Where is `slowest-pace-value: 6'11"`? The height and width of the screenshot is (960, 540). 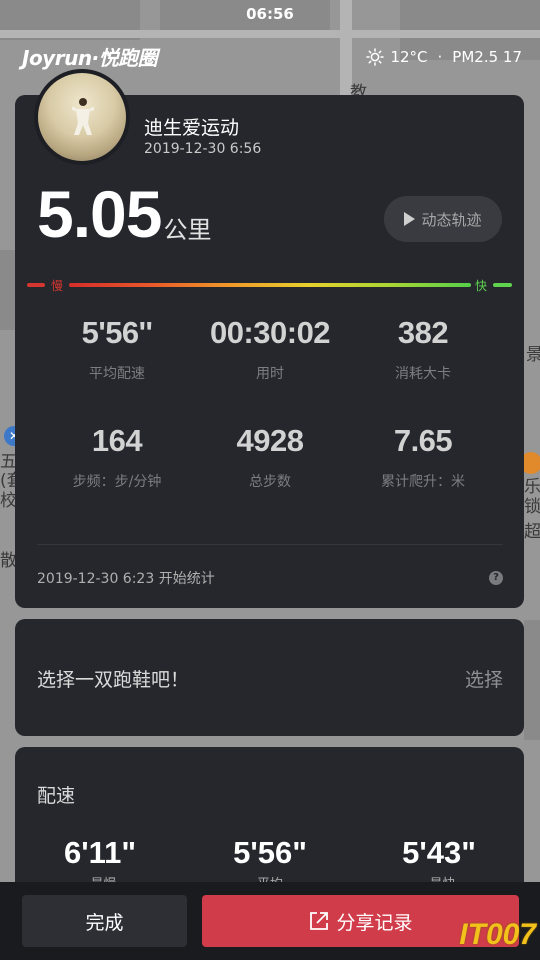
slowest-pace-value: 6'11" is located at coordinates (100, 852).